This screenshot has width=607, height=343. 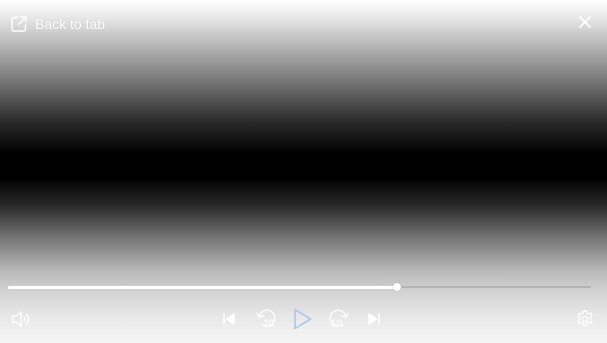 I want to click on rewind-10-icon: 10, so click(x=266, y=319).